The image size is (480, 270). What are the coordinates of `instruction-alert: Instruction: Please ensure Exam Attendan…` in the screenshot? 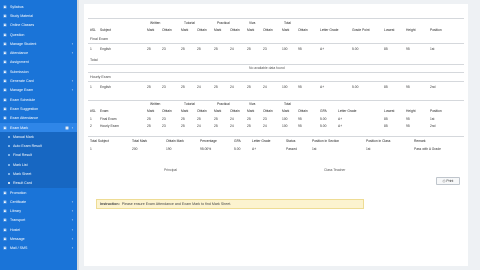 It's located at (230, 204).